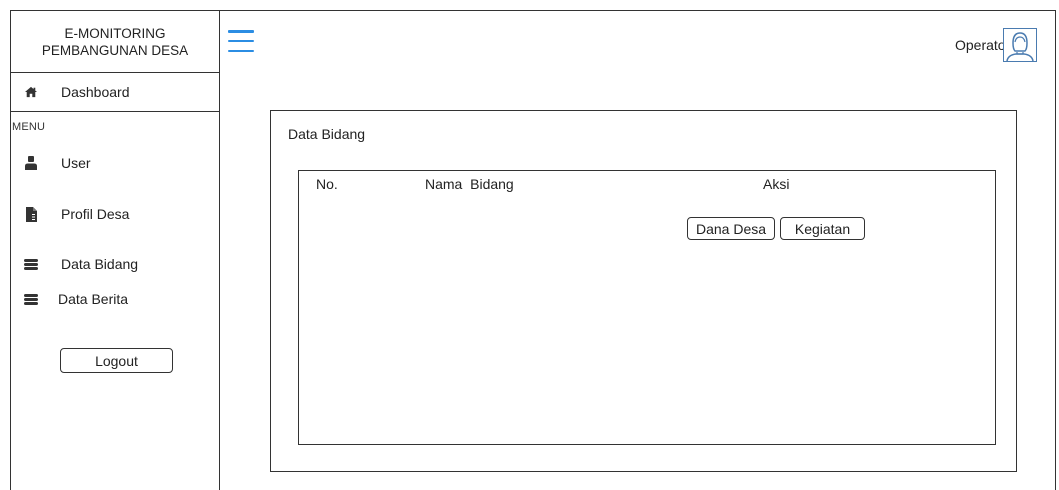  I want to click on sidebar-item-label: Data Berita, so click(93, 299).